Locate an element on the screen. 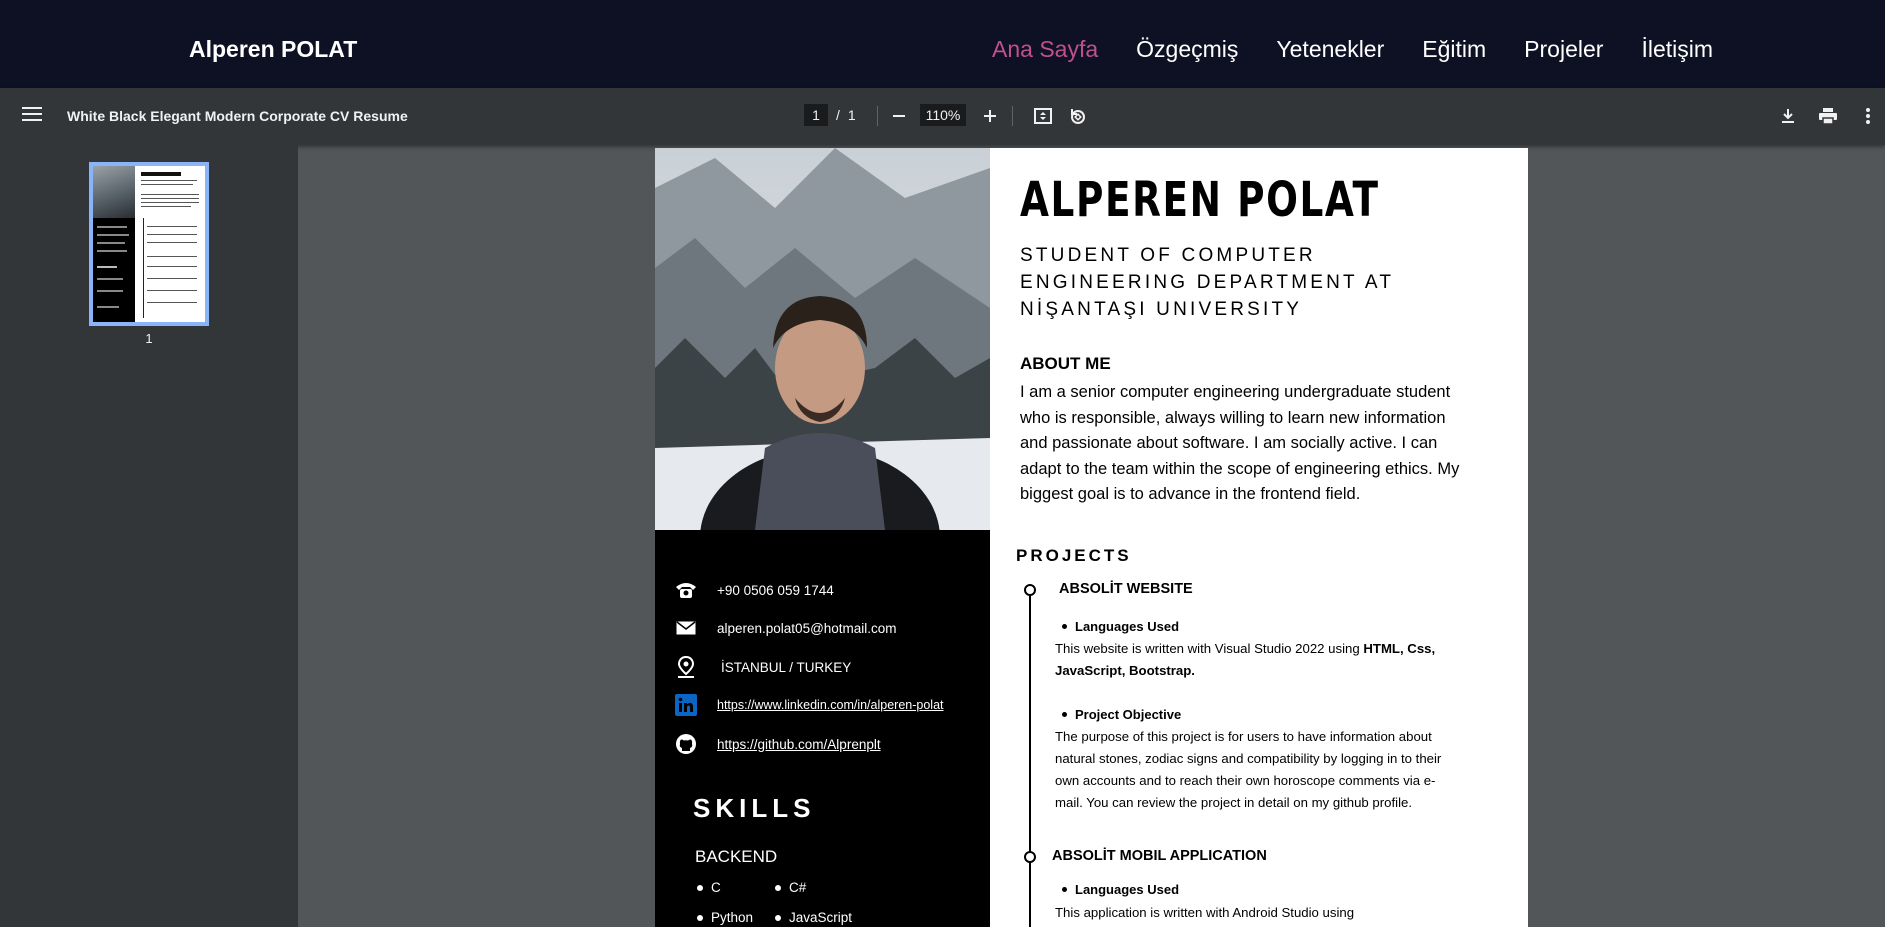  cv-name: ALPEREN POLAT is located at coordinates (1200, 200).